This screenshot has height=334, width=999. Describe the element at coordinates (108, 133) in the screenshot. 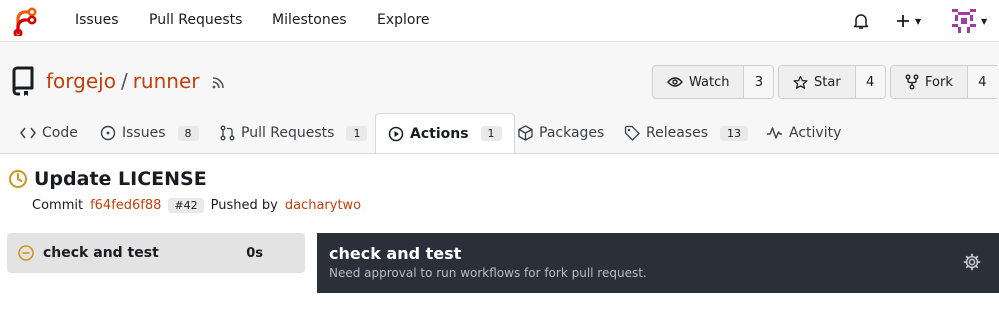

I see `issue-icon` at that location.